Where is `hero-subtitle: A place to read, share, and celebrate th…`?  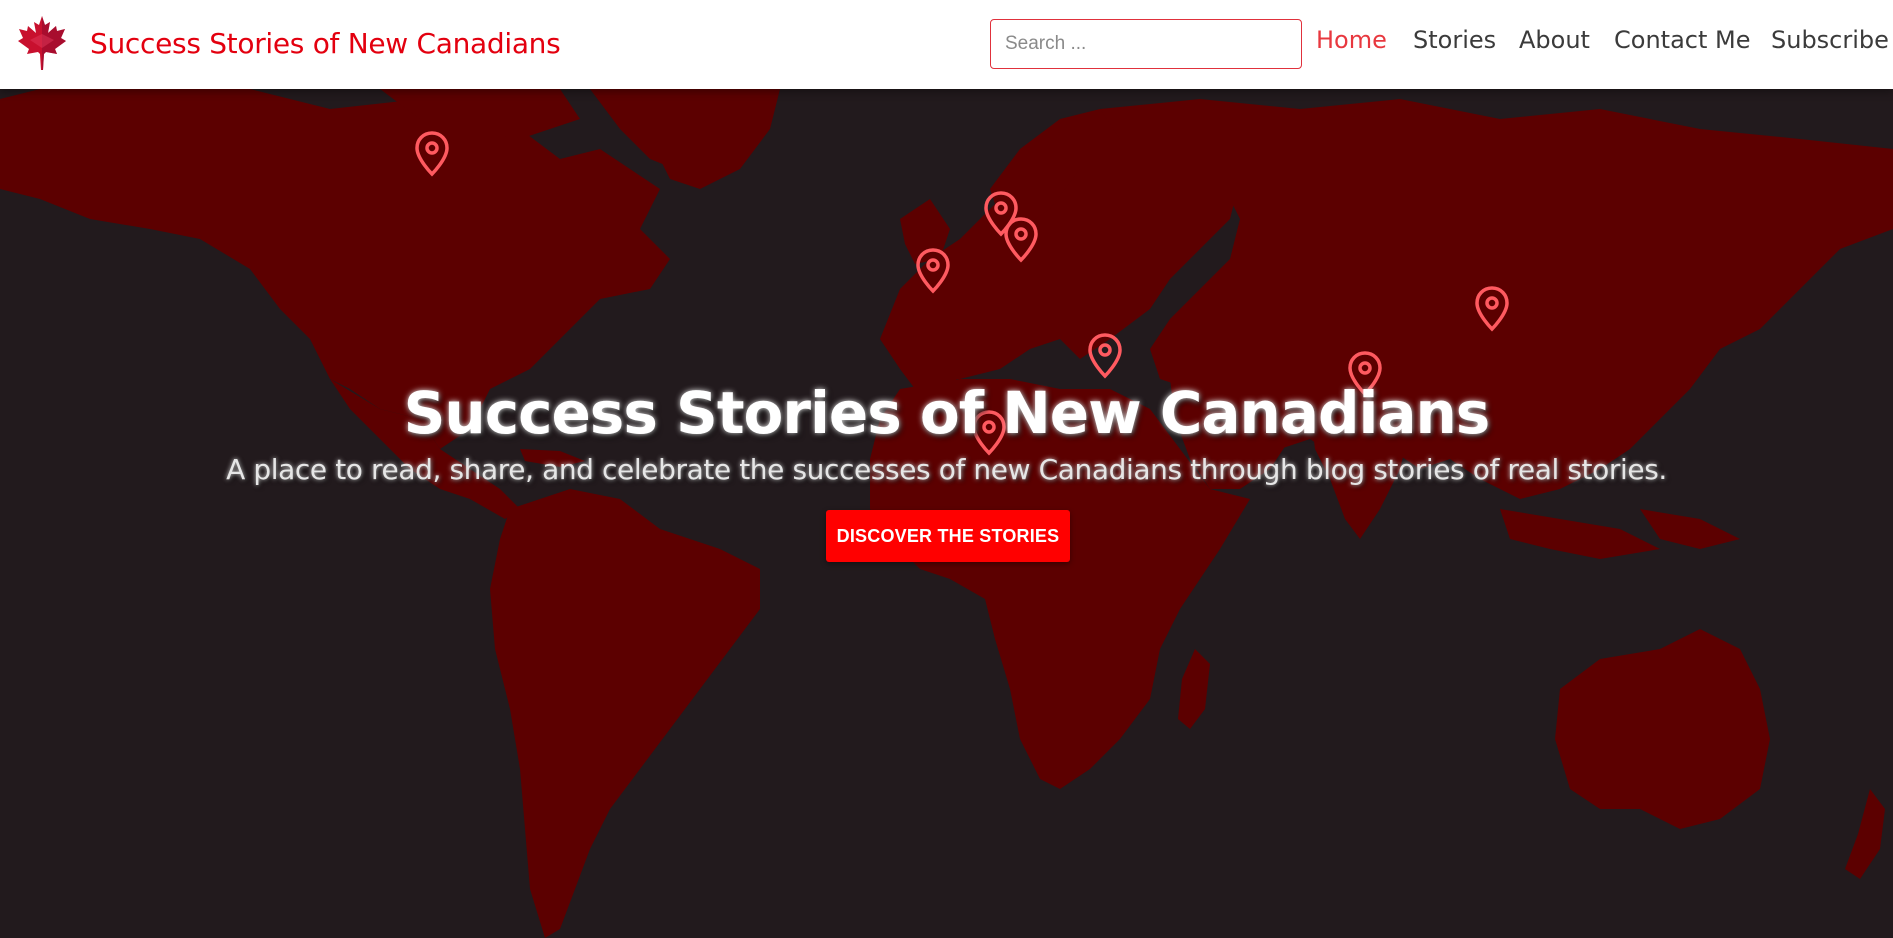
hero-subtitle: A place to read, share, and celebrate th… is located at coordinates (946, 469).